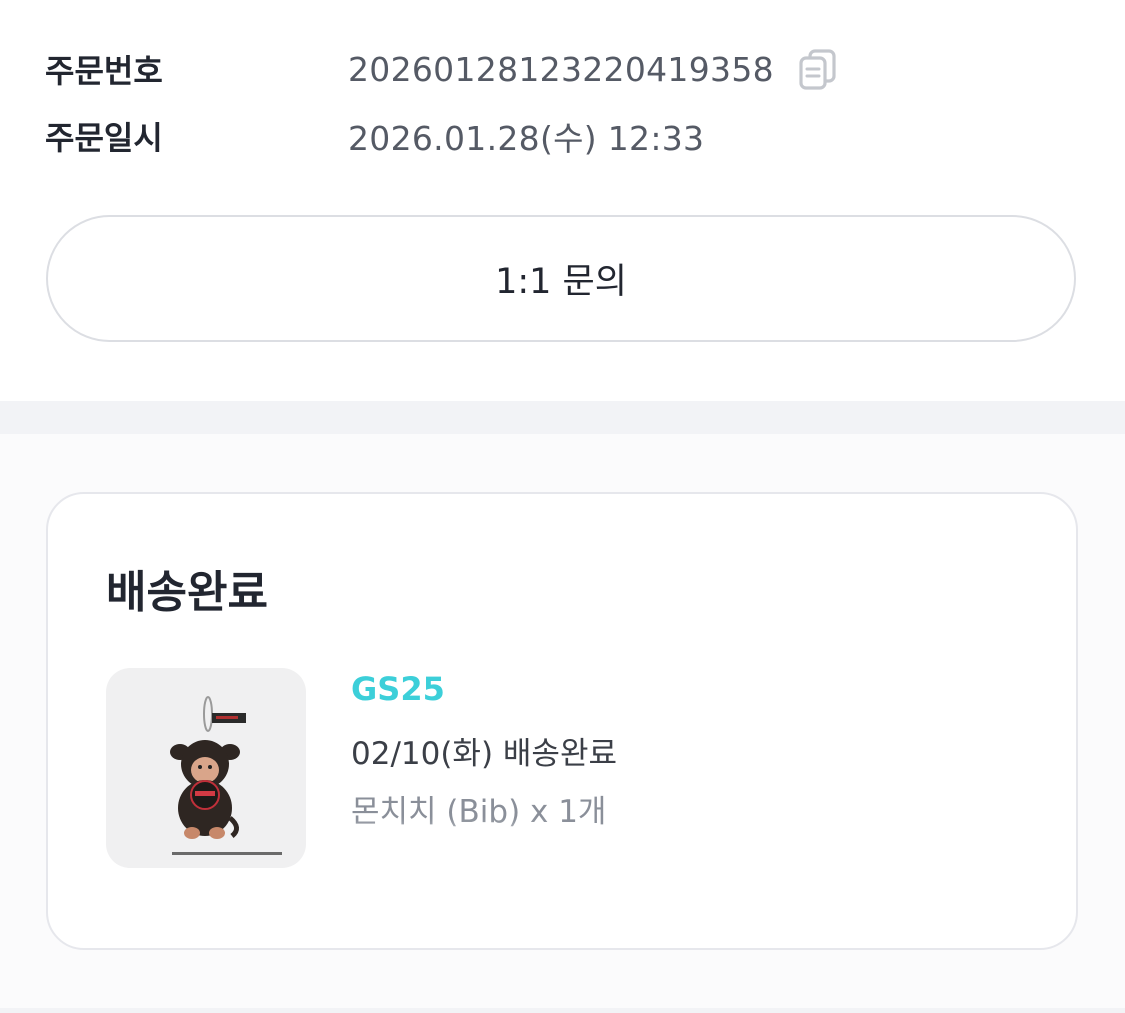 The width and height of the screenshot is (1125, 1013). I want to click on order-date-row: 주문일시 2026.01.28(수) 12:33, so click(374, 136).